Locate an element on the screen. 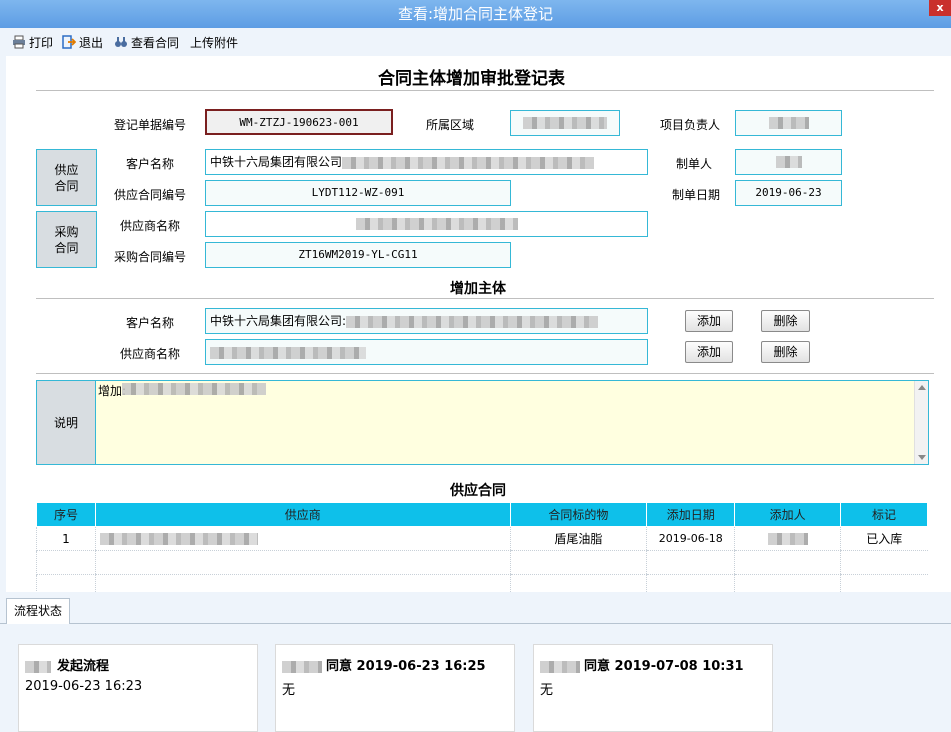 The height and width of the screenshot is (732, 951). delete-customer-button: 删除 is located at coordinates (785, 321).